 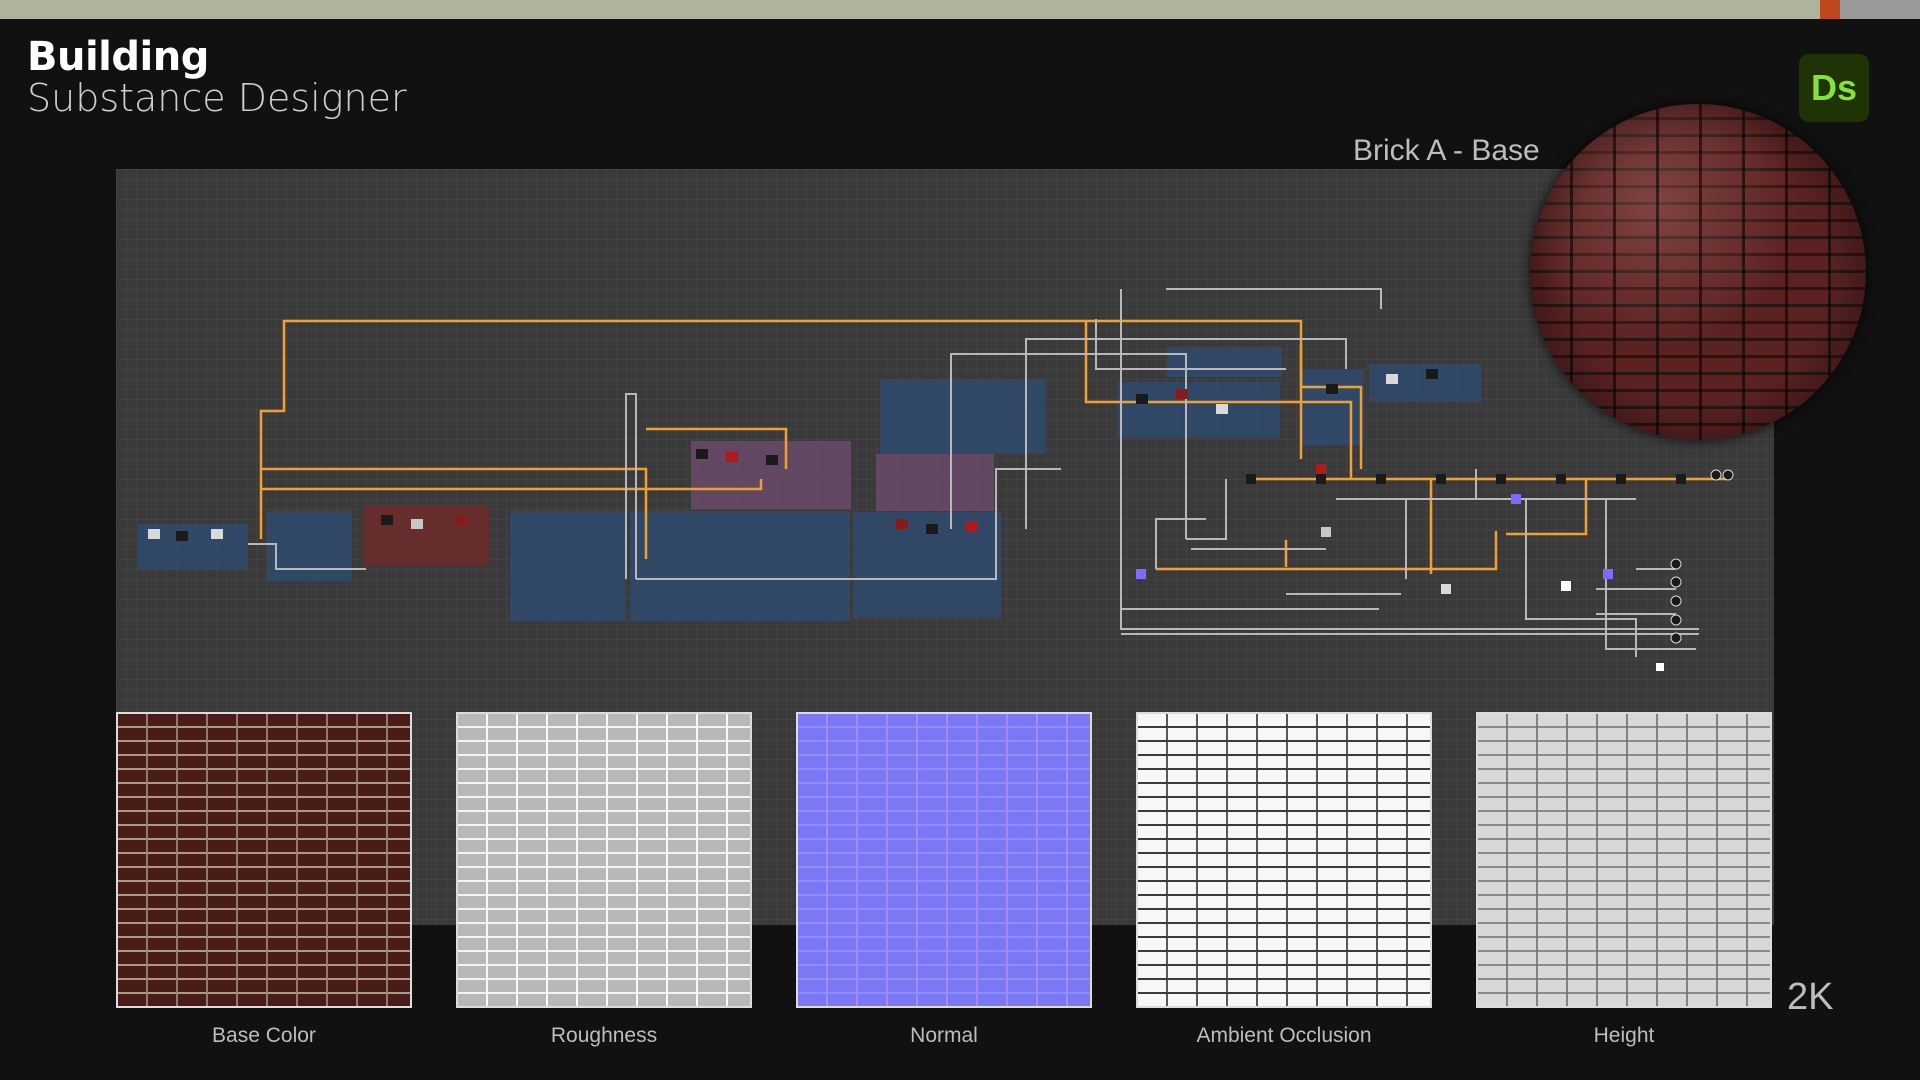 What do you see at coordinates (1624, 860) in the screenshot?
I see `height-map` at bounding box center [1624, 860].